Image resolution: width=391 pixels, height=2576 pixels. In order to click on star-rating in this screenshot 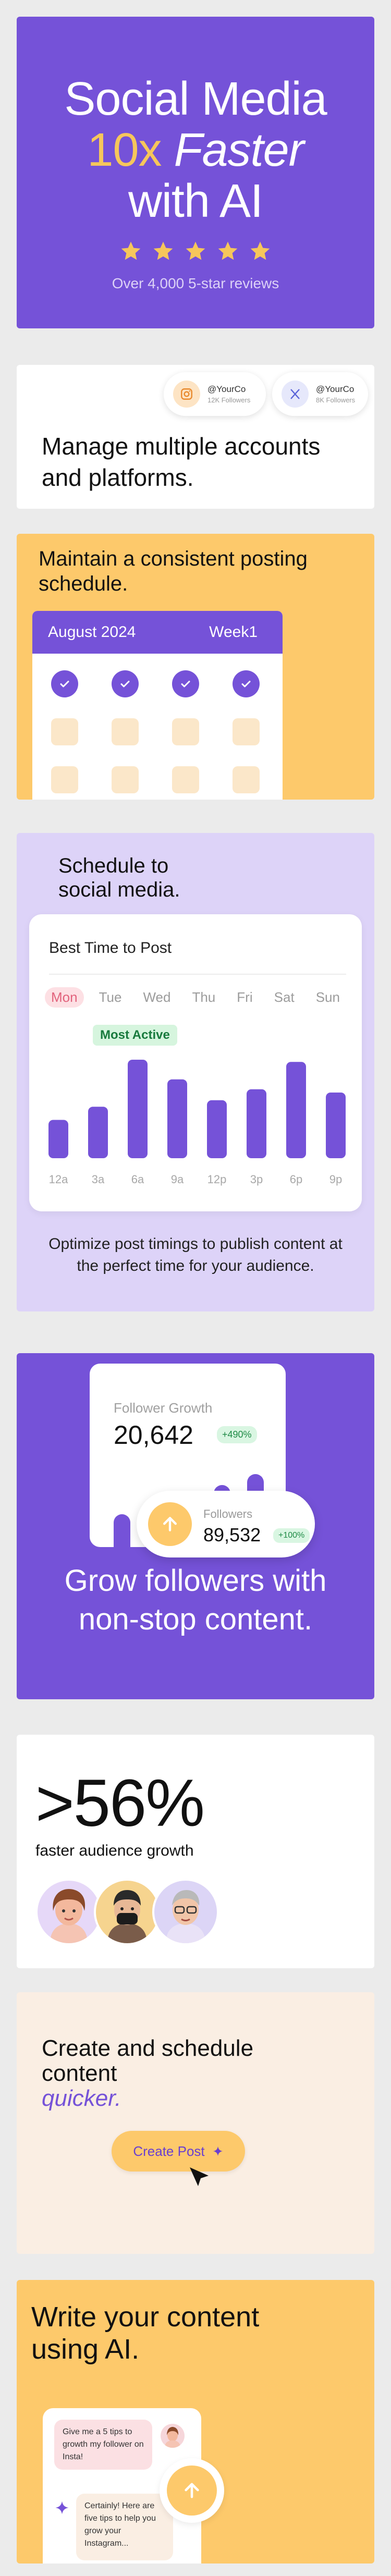, I will do `click(195, 251)`.